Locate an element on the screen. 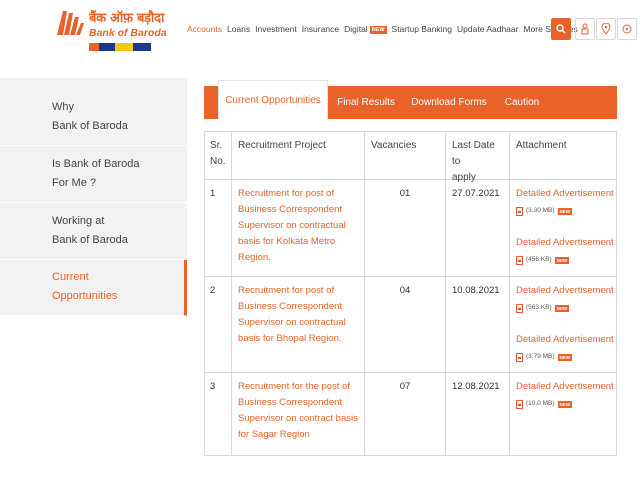  row-vacancies: 07 is located at coordinates (405, 414).